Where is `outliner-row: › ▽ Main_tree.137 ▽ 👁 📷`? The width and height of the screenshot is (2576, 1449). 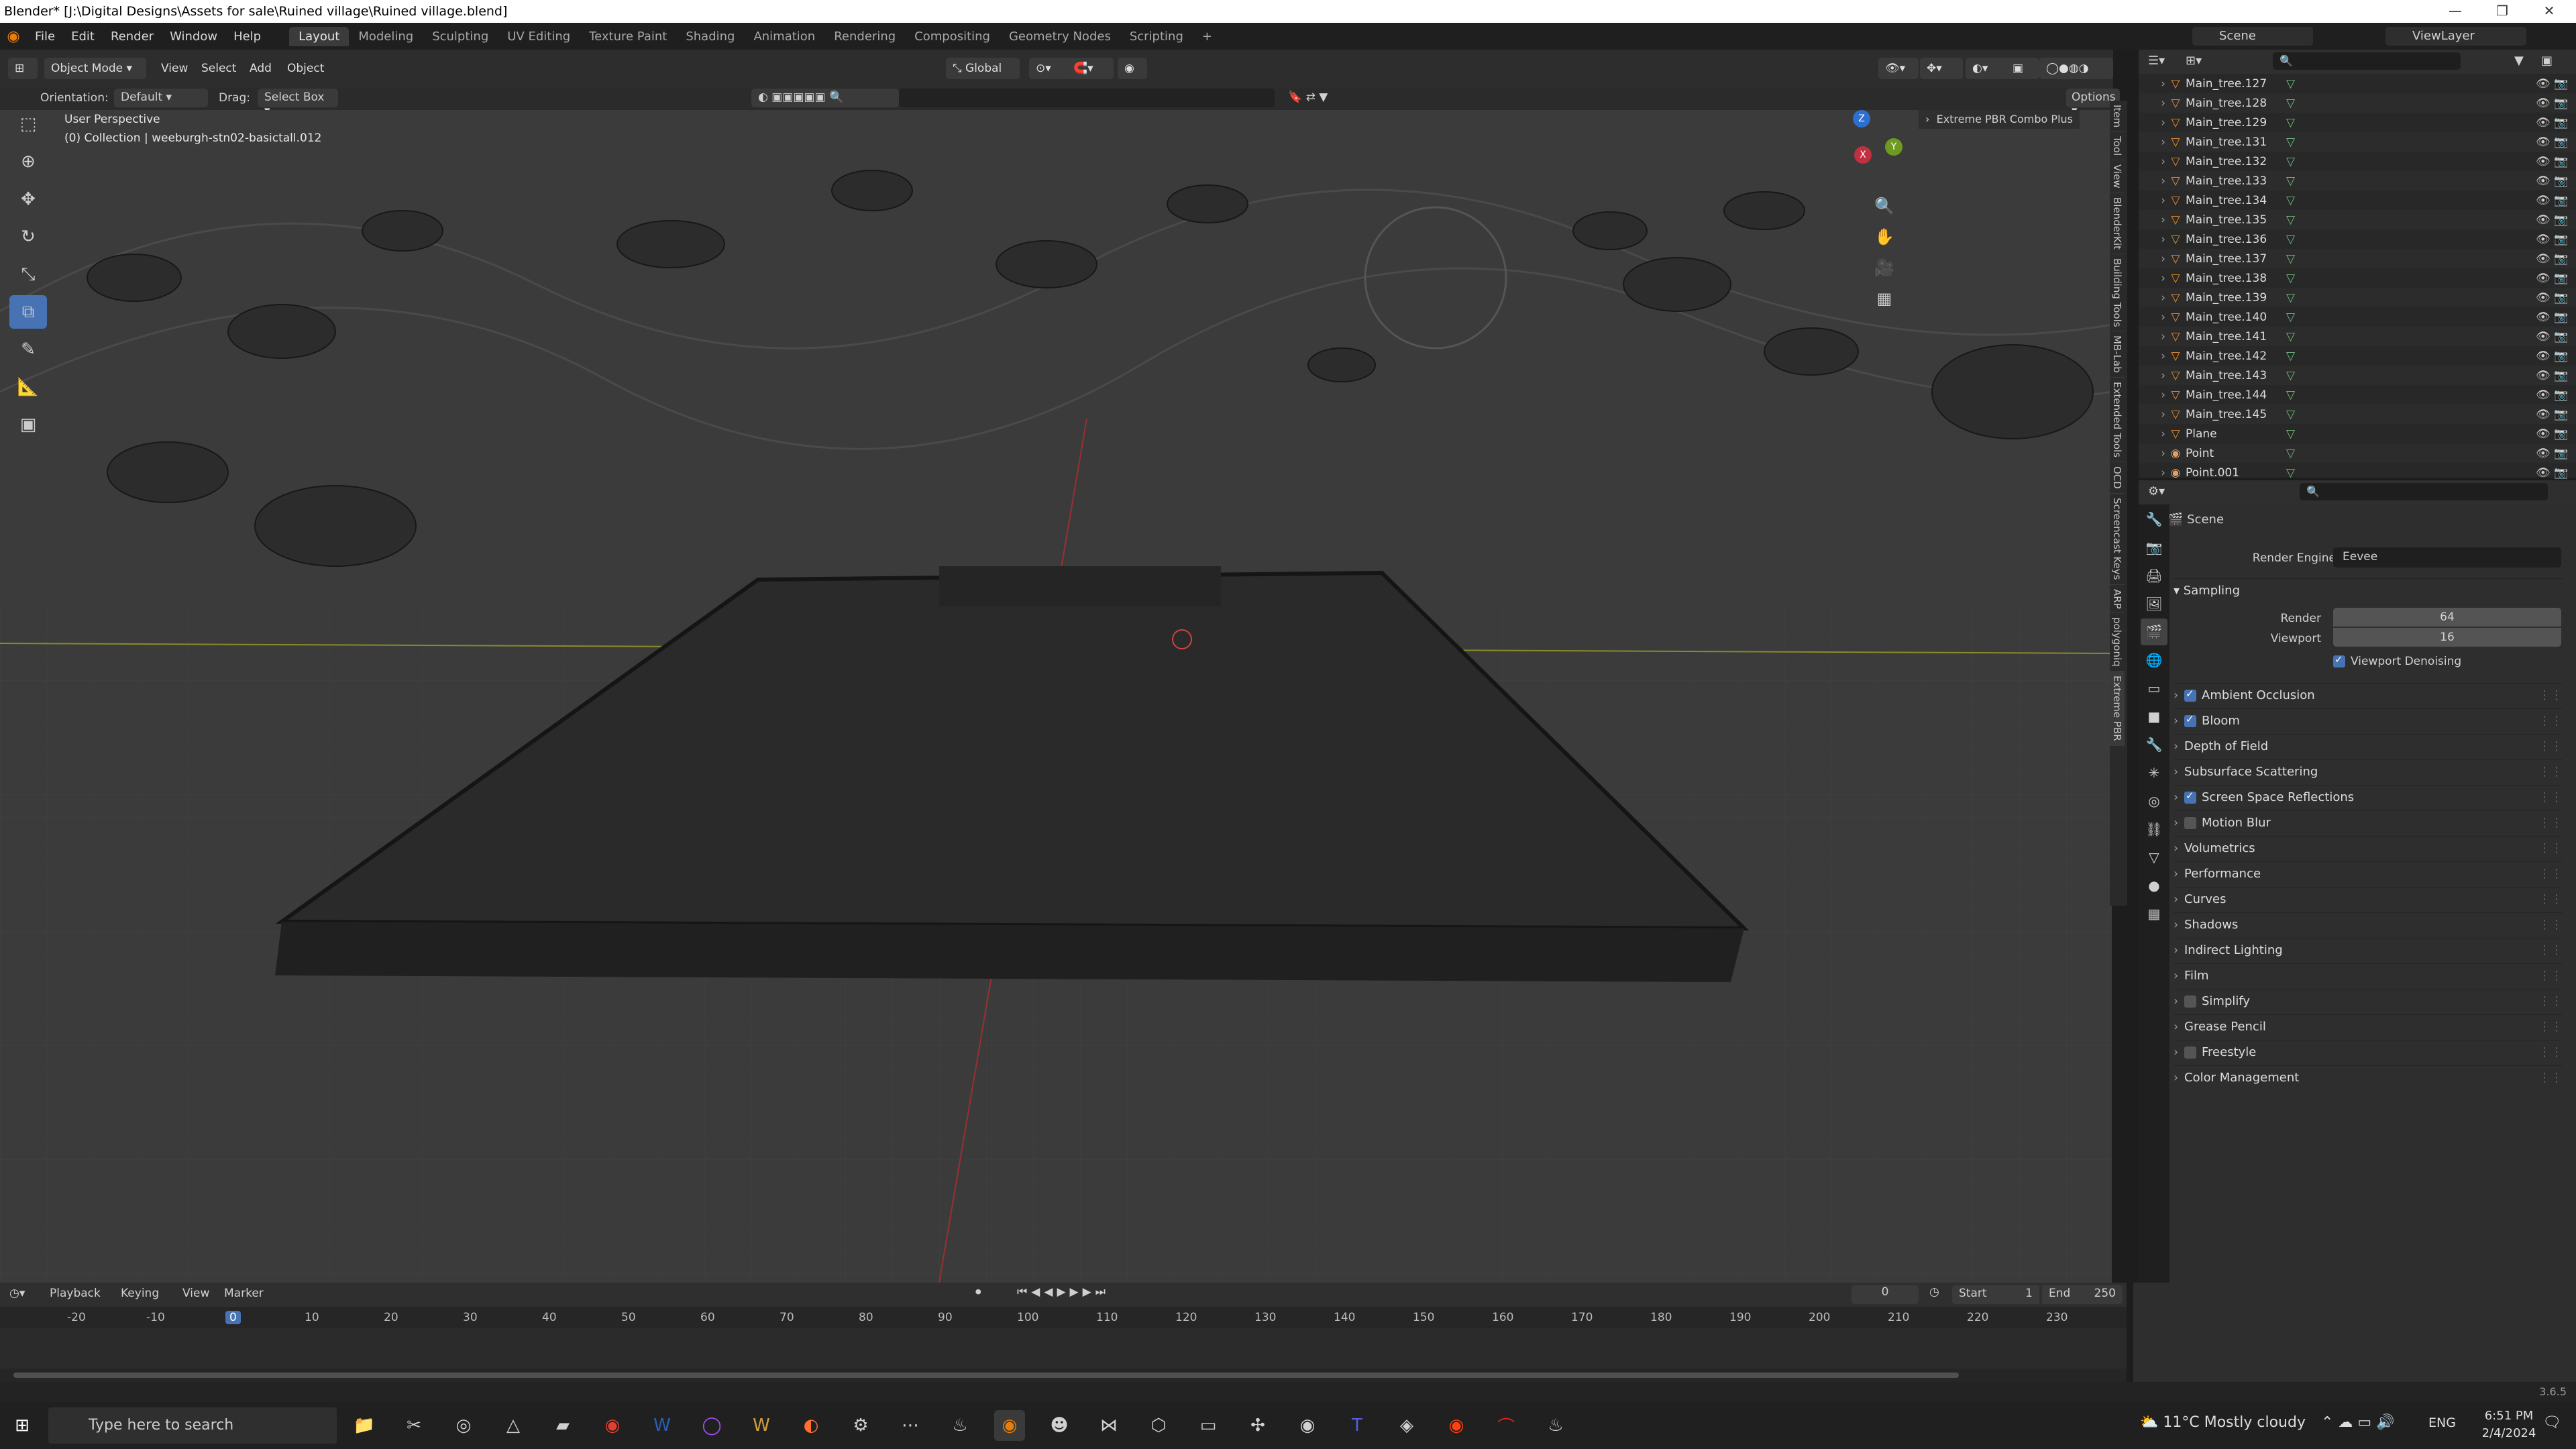
outliner-row: › ▽ Main_tree.137 ▽ 👁 📷 is located at coordinates (2357, 258).